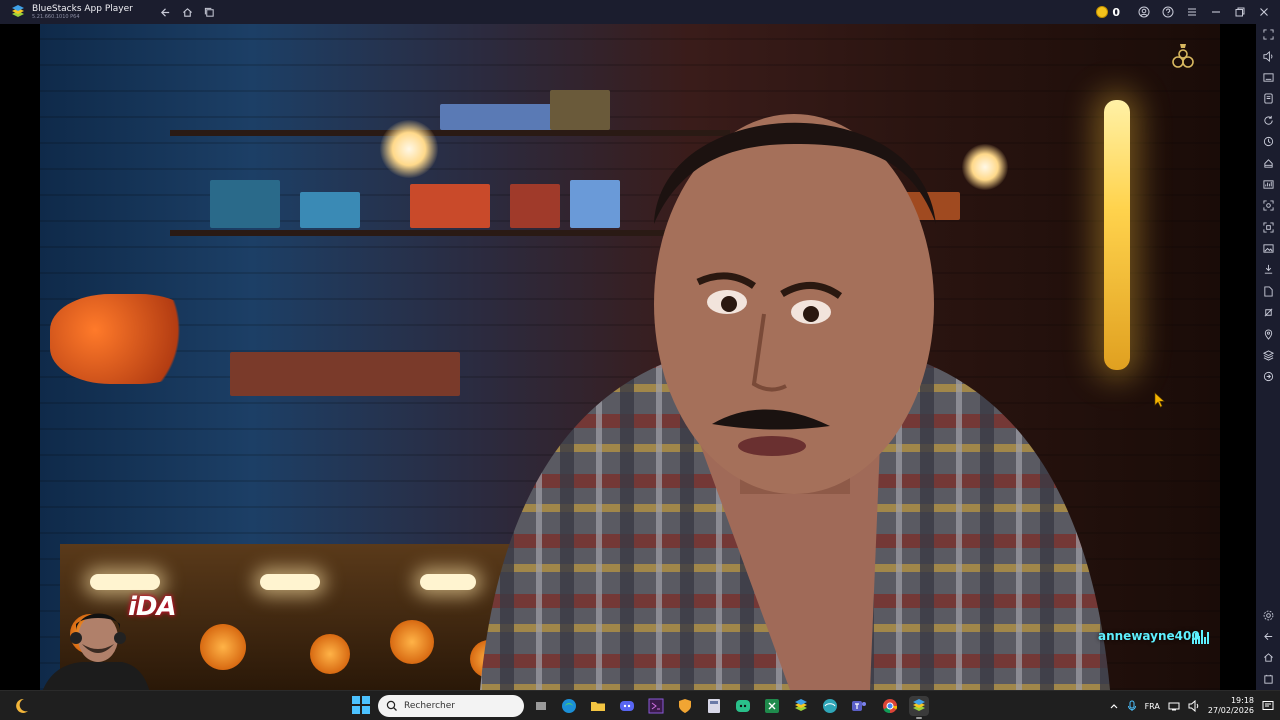 This screenshot has width=1280, height=720. I want to click on keyboard-button, so click(1268, 77).